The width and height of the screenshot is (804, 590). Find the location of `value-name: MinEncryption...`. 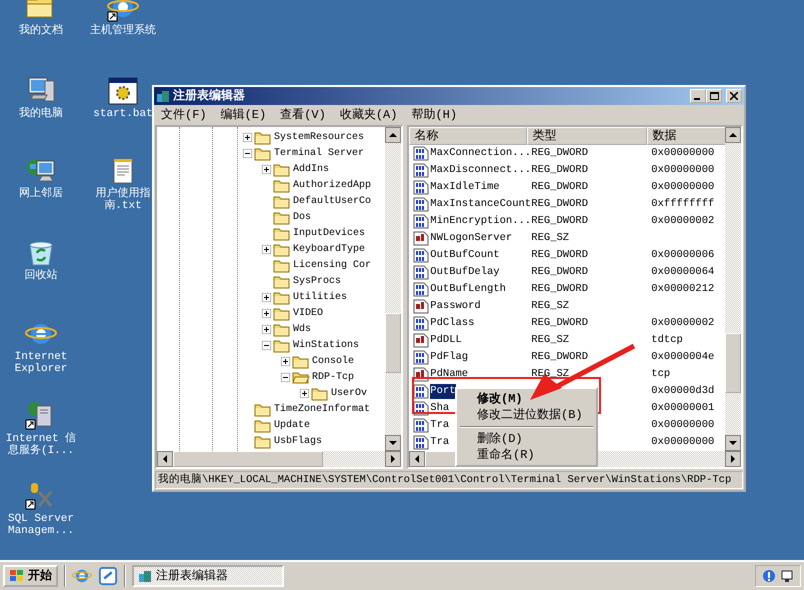

value-name: MinEncryption... is located at coordinates (481, 222).